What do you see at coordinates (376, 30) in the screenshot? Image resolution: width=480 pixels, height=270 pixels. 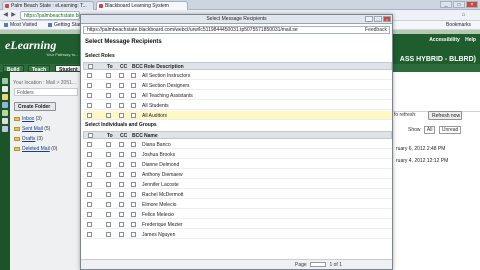 I see `feedback-button: Feedback` at bounding box center [376, 30].